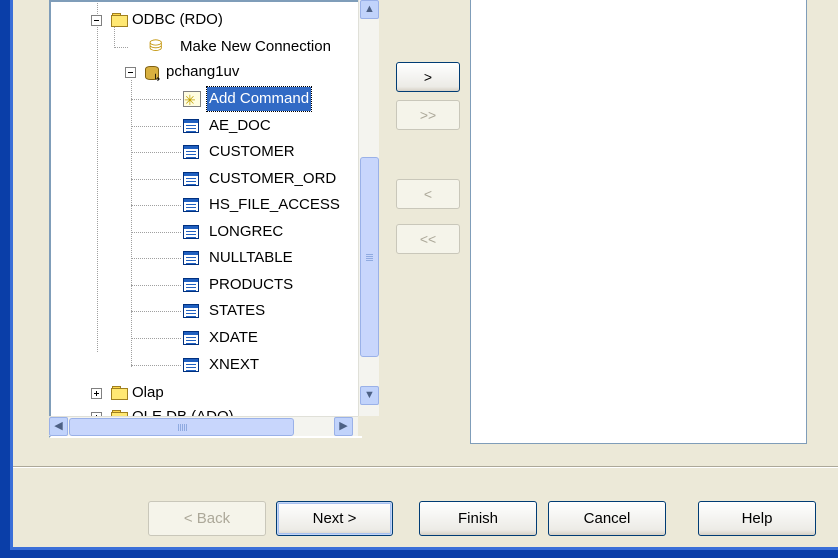 The height and width of the screenshot is (558, 838). I want to click on scroll-down-button: ▼, so click(369, 395).